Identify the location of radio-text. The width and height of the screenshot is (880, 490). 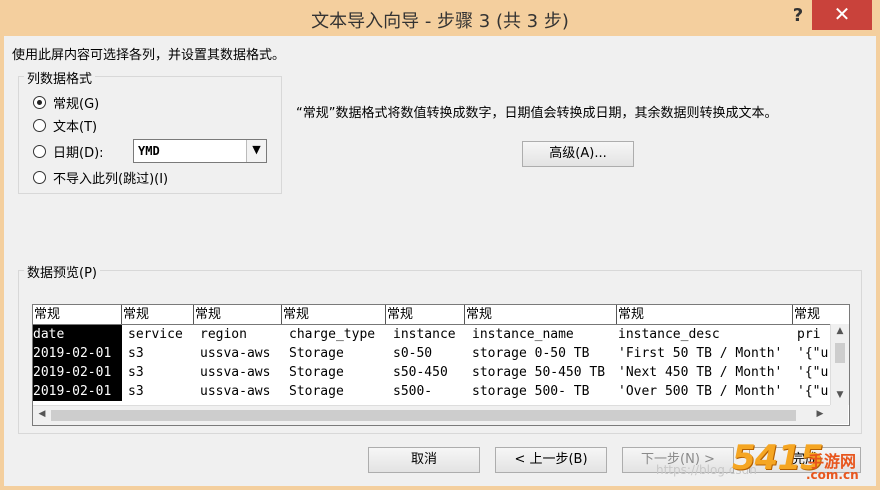
(39, 125).